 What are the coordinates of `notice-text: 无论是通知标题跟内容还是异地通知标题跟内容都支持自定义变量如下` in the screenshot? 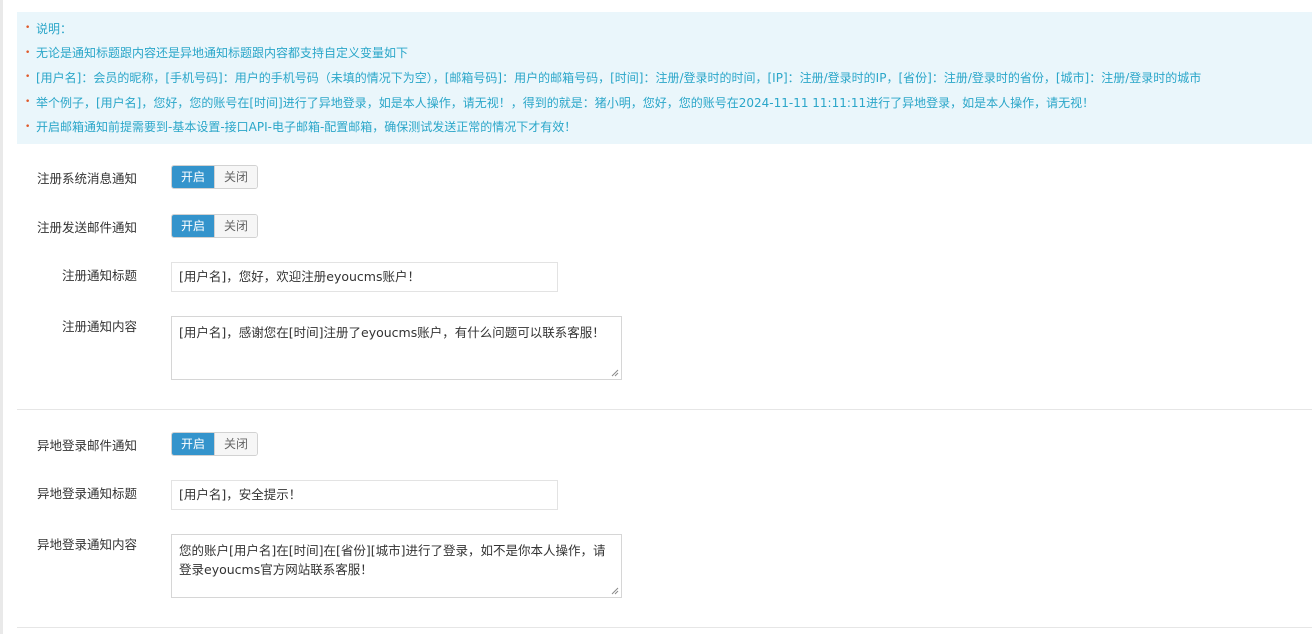 It's located at (222, 53).